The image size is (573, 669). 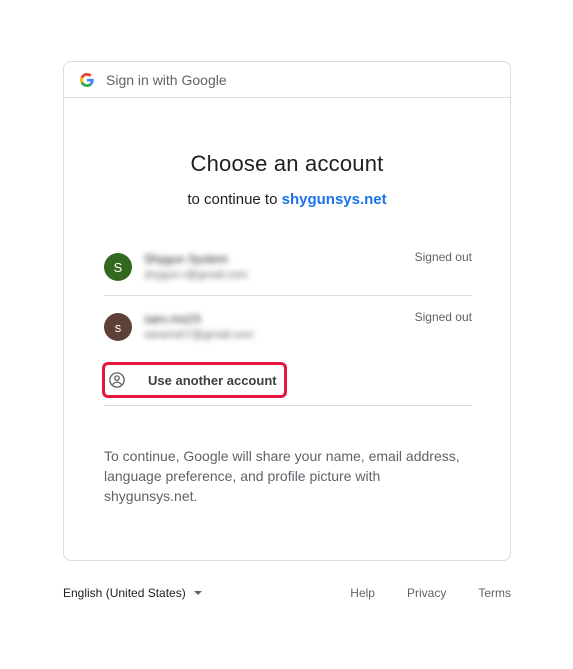 I want to click on avatar: s, so click(x=118, y=327).